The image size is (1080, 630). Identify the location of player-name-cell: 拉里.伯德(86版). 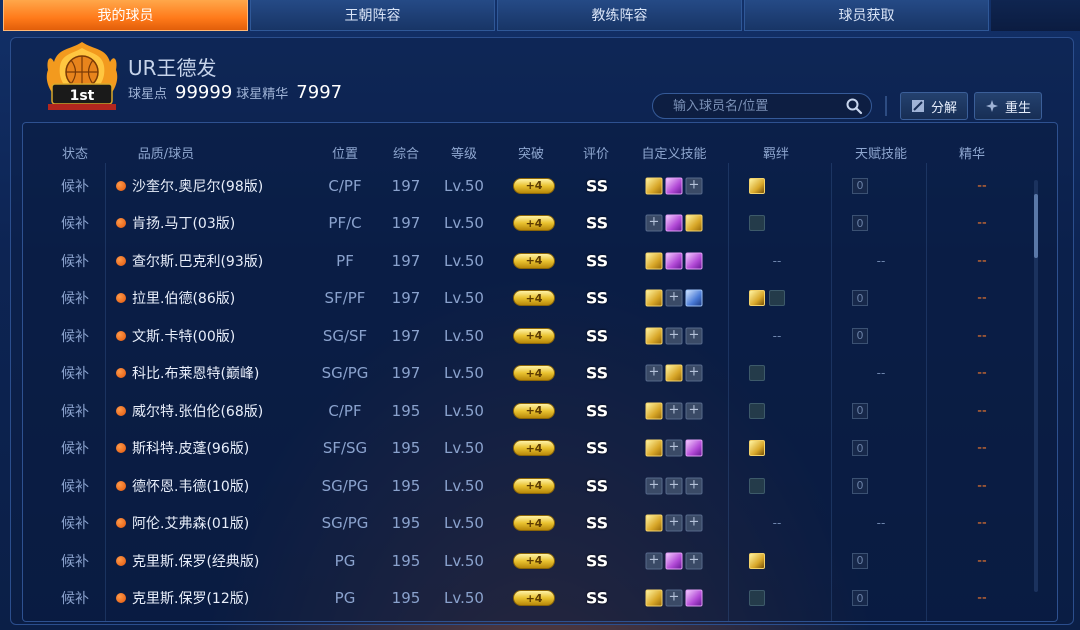
(175, 298).